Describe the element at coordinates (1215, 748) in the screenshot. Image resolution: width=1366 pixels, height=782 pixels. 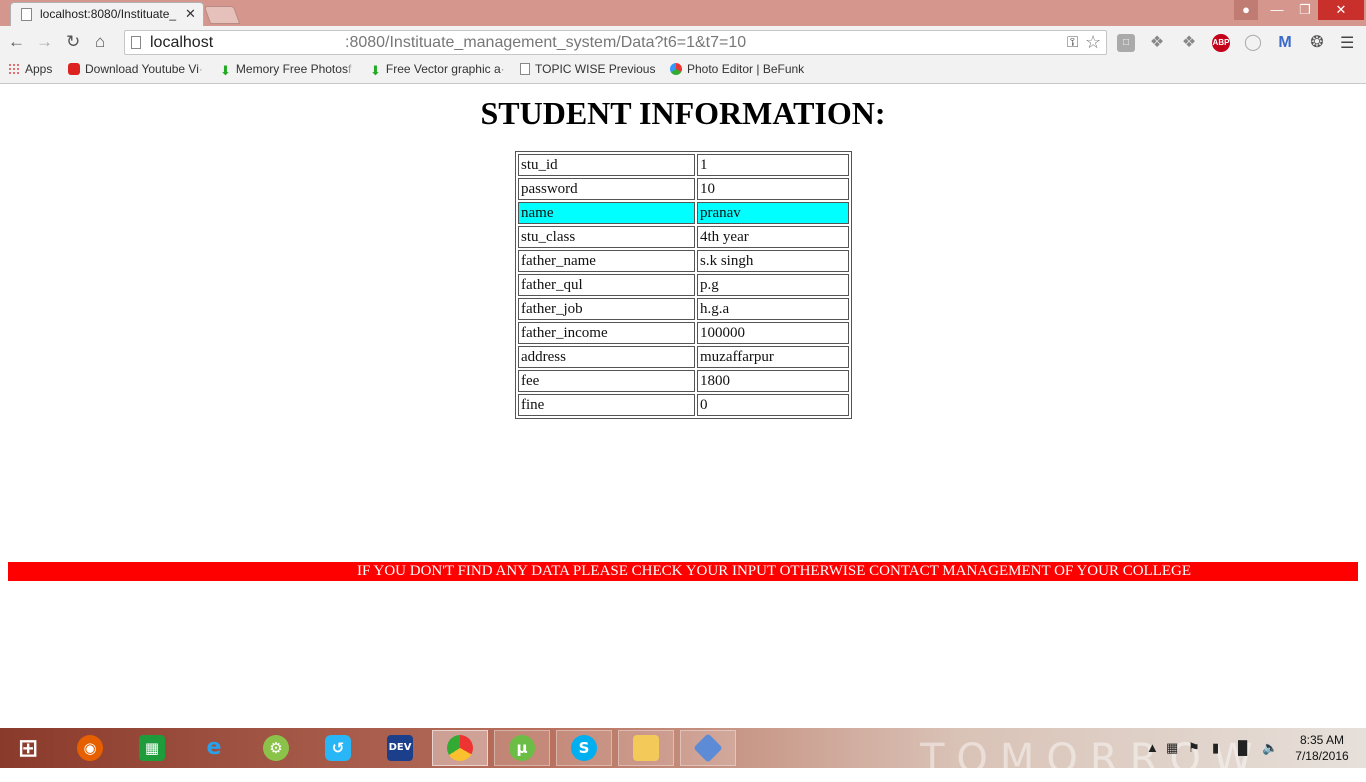
I see `power-icon: ▮` at that location.